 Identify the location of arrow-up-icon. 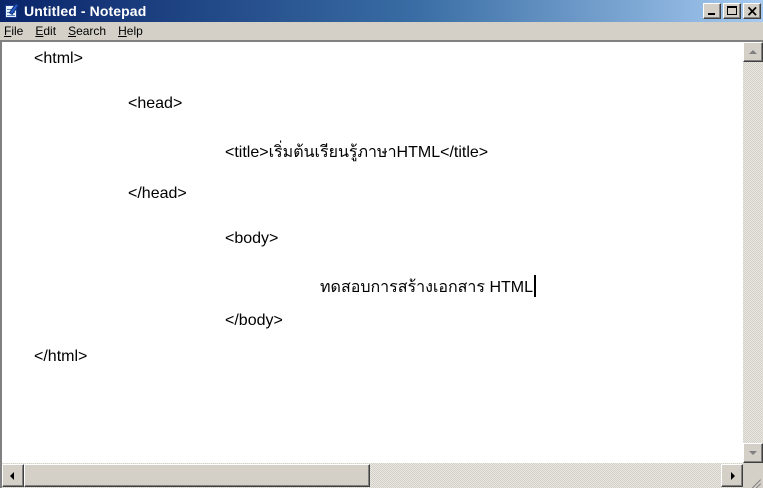
(753, 52).